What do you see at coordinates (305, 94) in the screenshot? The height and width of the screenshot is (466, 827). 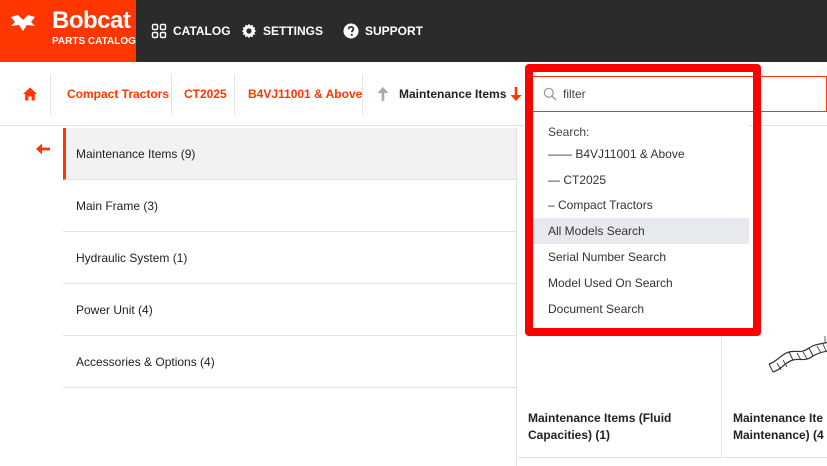 I see `breadcrumb-serial-range: B4VJ11001 & Above` at bounding box center [305, 94].